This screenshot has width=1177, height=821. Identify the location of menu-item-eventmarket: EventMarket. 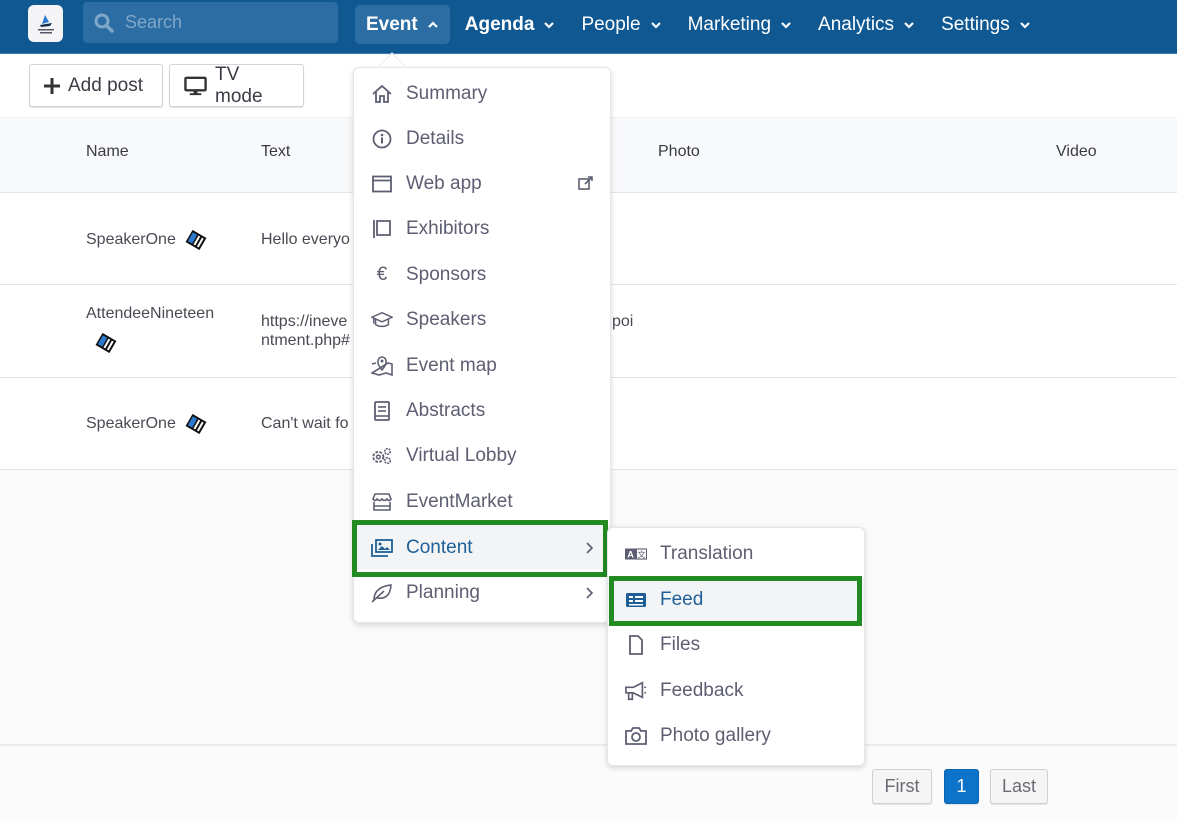
(482, 501).